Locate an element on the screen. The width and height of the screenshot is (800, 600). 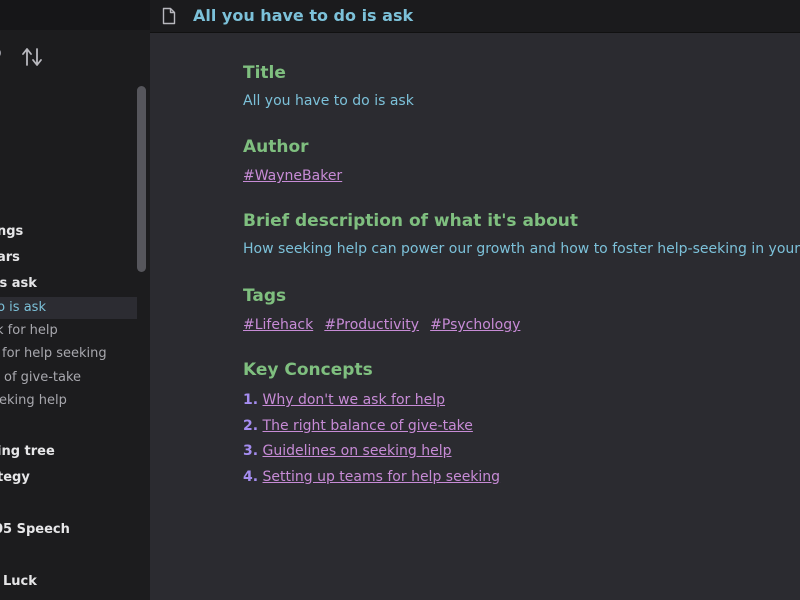
sidebar-item-active: to is ask is located at coordinates (68, 308).